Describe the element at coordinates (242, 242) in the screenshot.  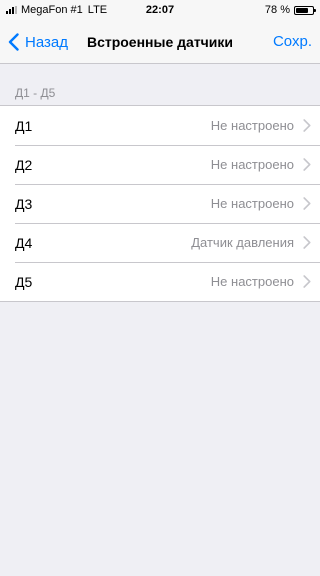
I see `sensor-status: Датчик давления` at that location.